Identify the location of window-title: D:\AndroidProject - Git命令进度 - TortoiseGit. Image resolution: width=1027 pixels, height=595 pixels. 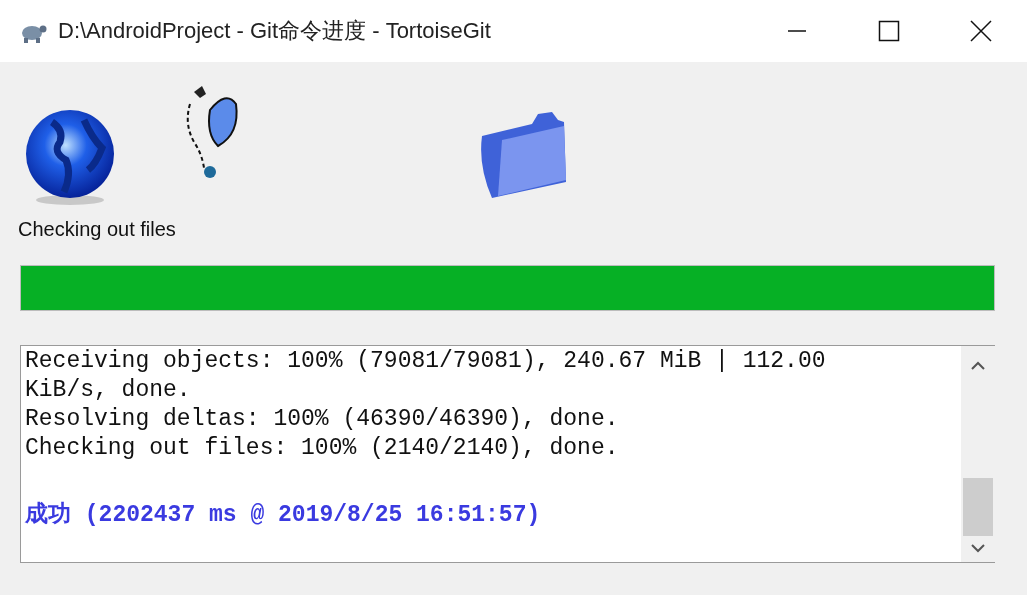
(275, 31).